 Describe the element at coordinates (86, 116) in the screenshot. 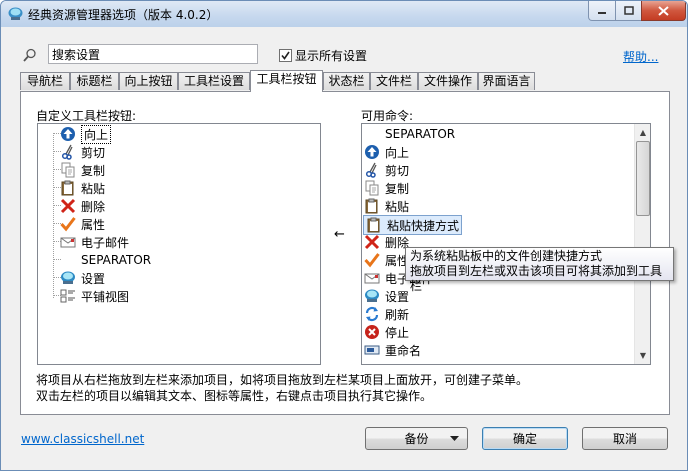

I see `left-list-label: 自定义工具栏按钮:` at that location.